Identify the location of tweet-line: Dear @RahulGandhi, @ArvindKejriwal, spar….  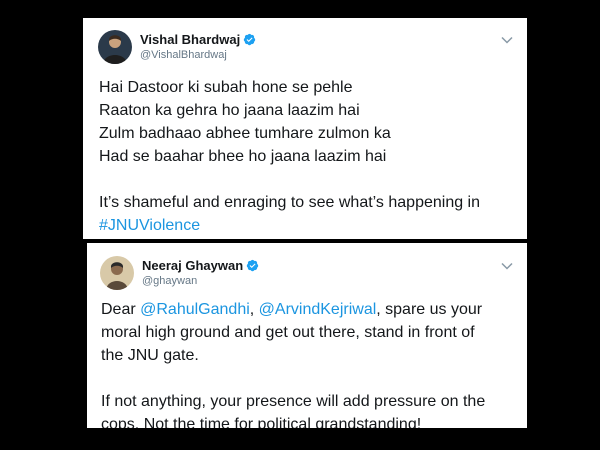
(293, 309).